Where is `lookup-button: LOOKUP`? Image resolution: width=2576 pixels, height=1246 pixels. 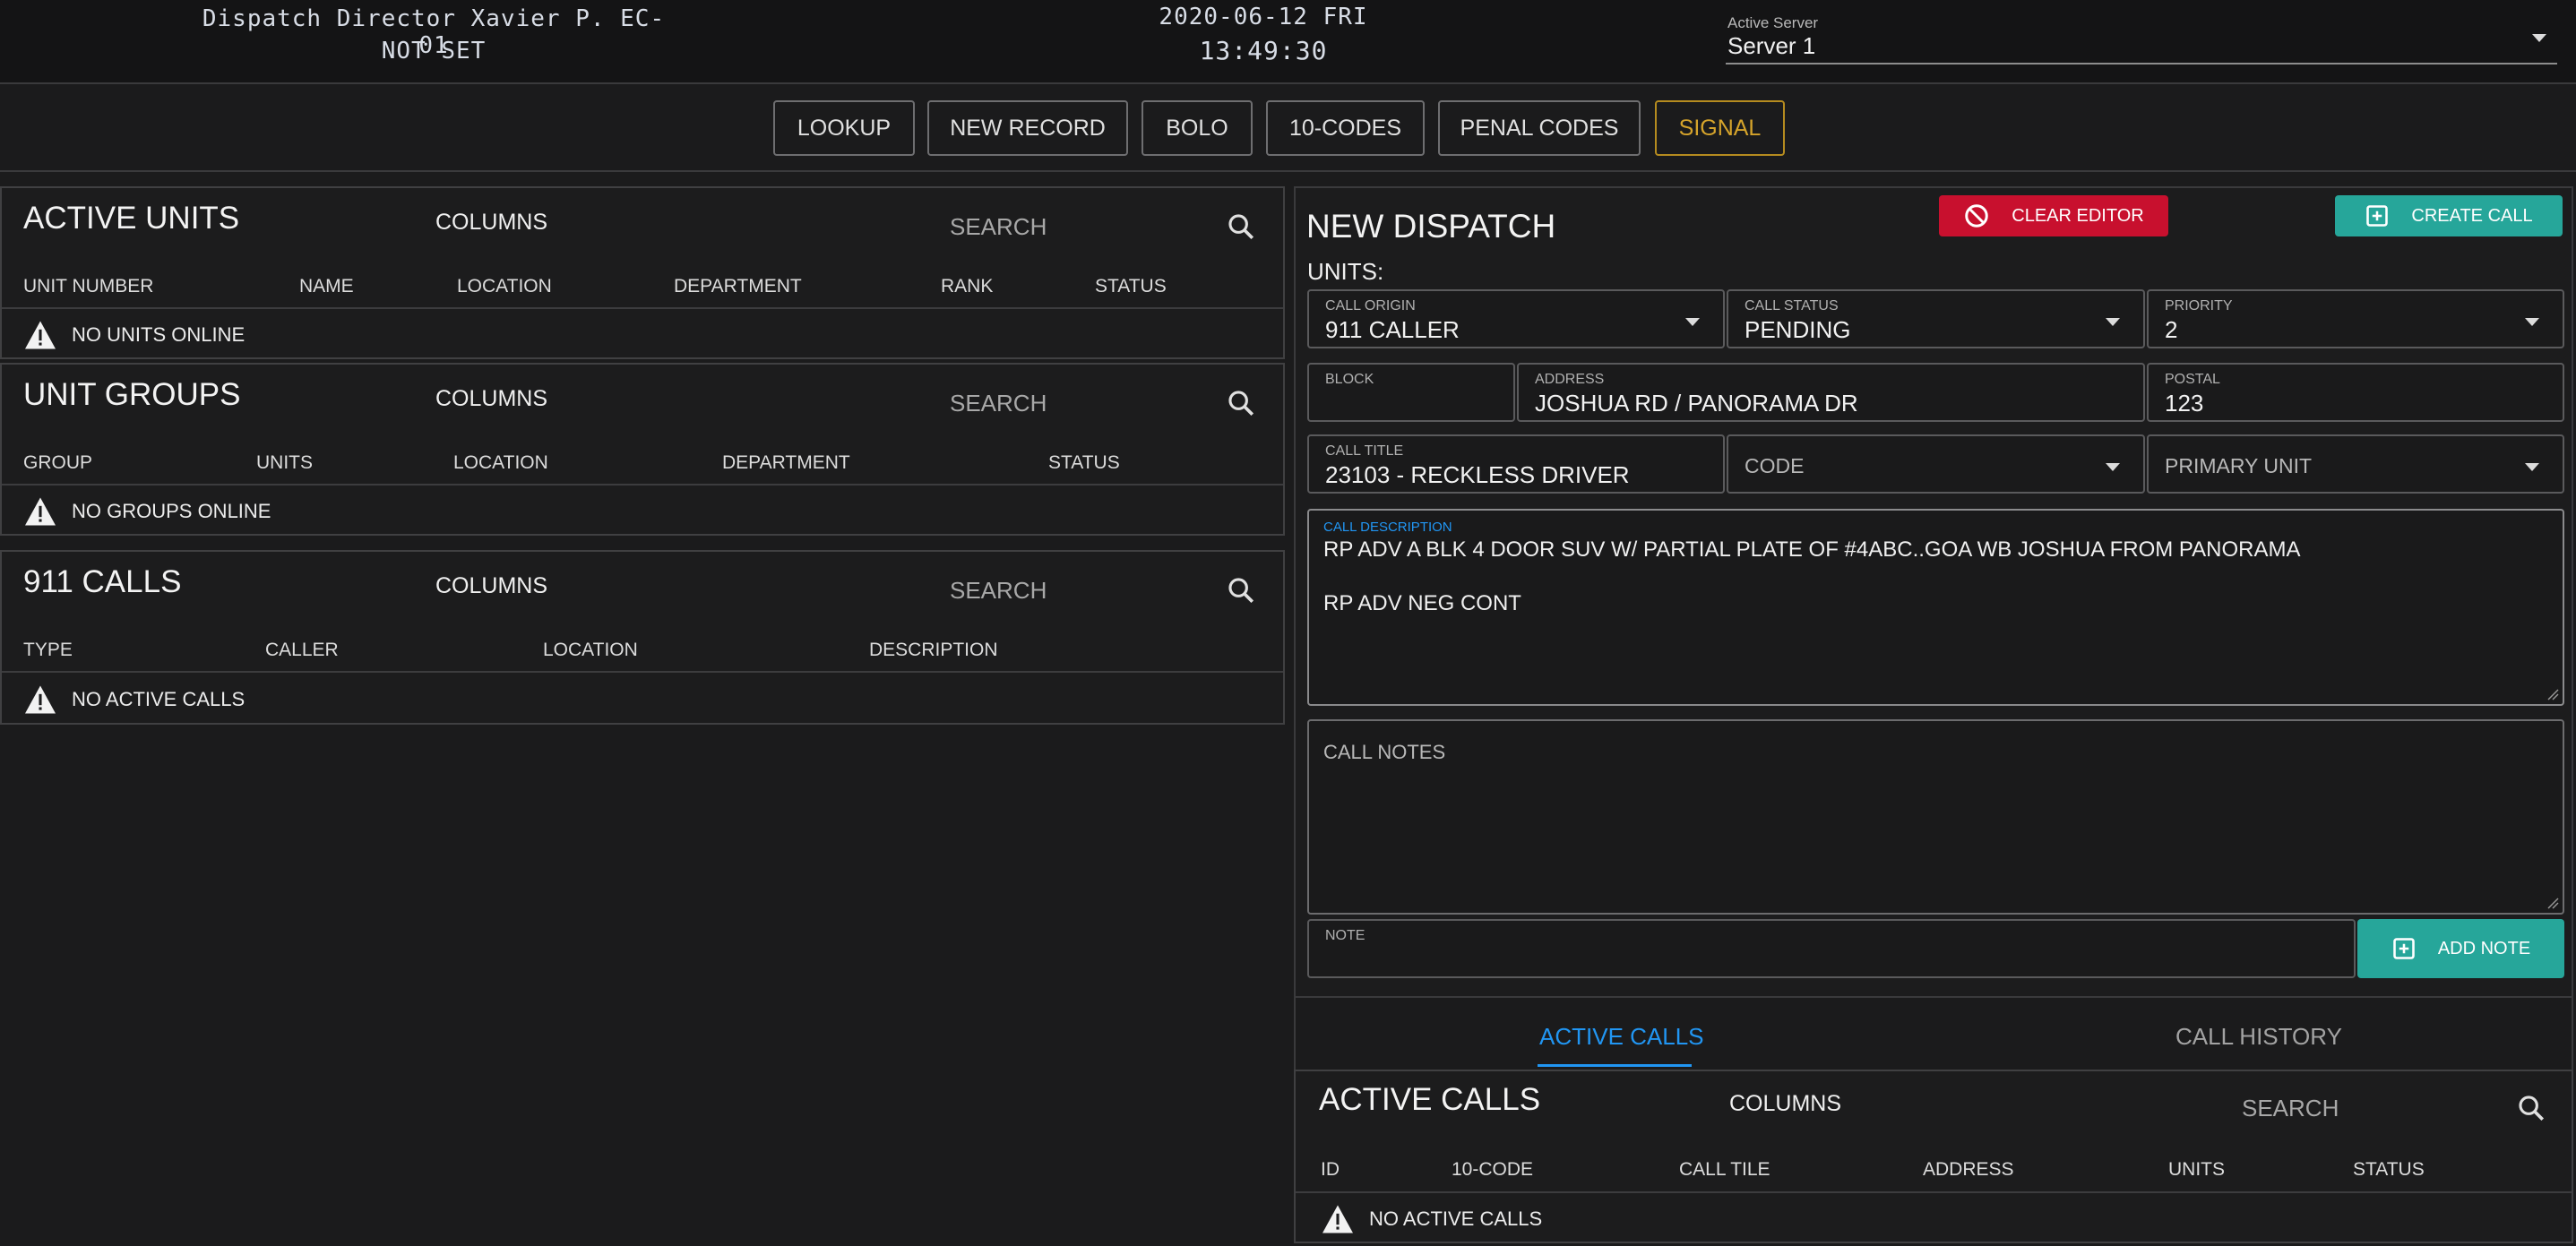 lookup-button: LOOKUP is located at coordinates (844, 128).